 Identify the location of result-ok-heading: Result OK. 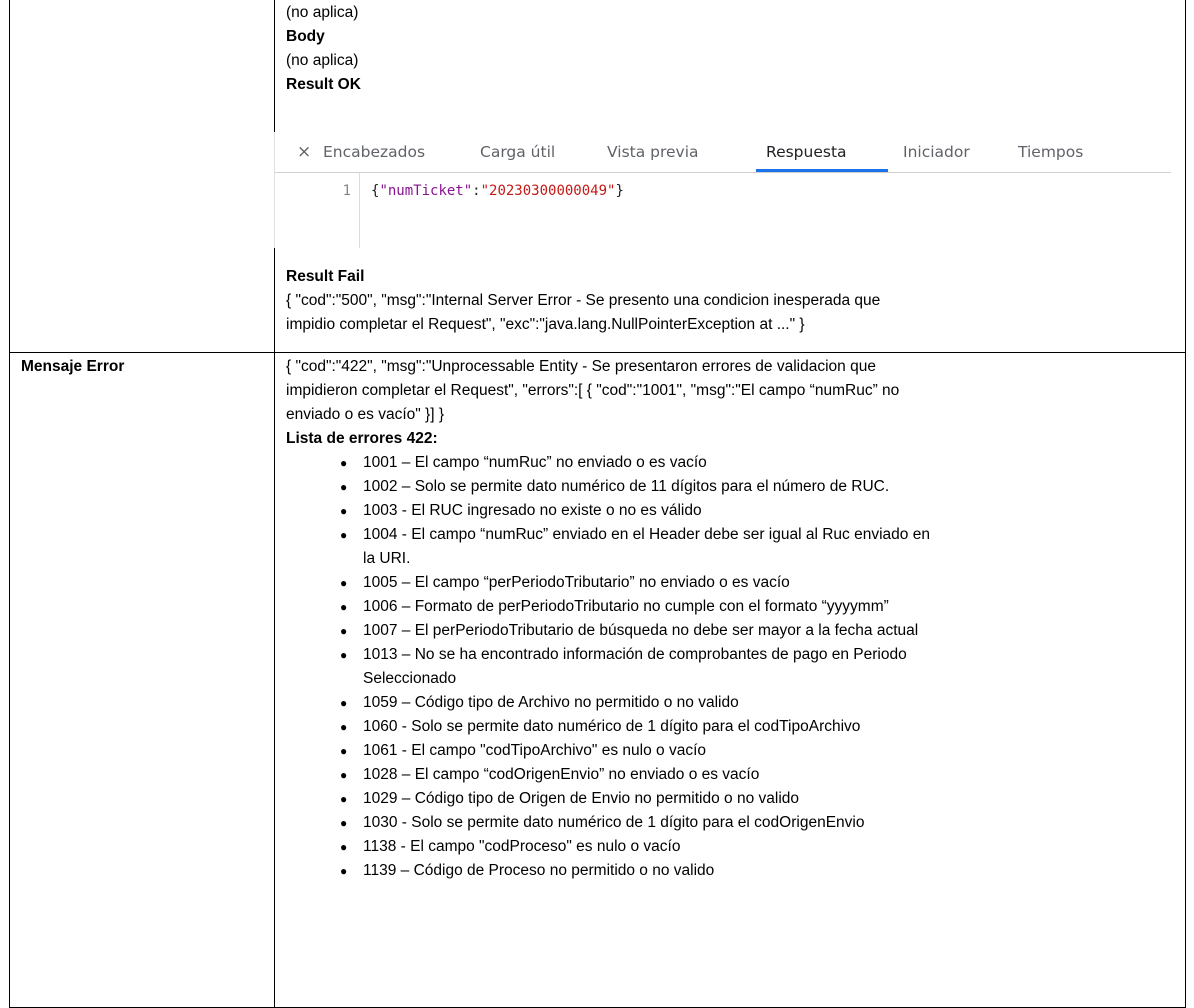
(323, 84).